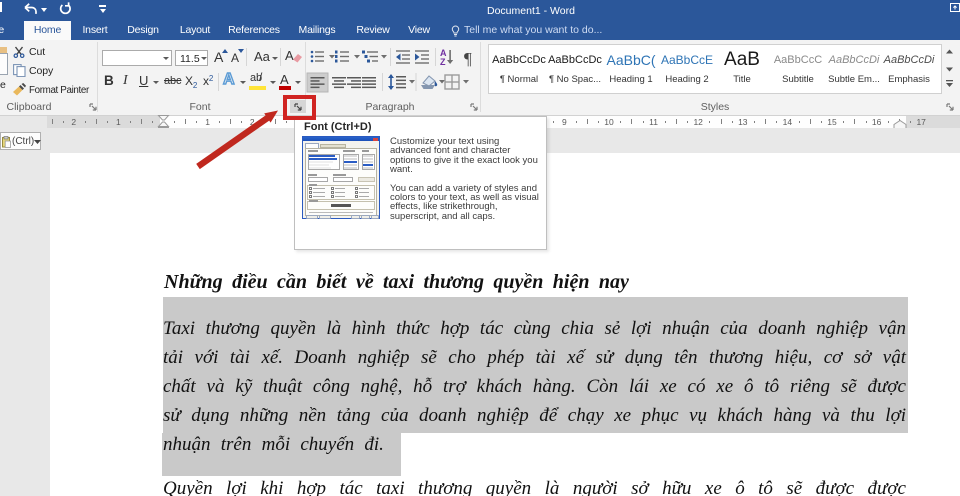 This screenshot has width=960, height=496. Describe the element at coordinates (443, 62) in the screenshot. I see `svg-text: Z` at that location.